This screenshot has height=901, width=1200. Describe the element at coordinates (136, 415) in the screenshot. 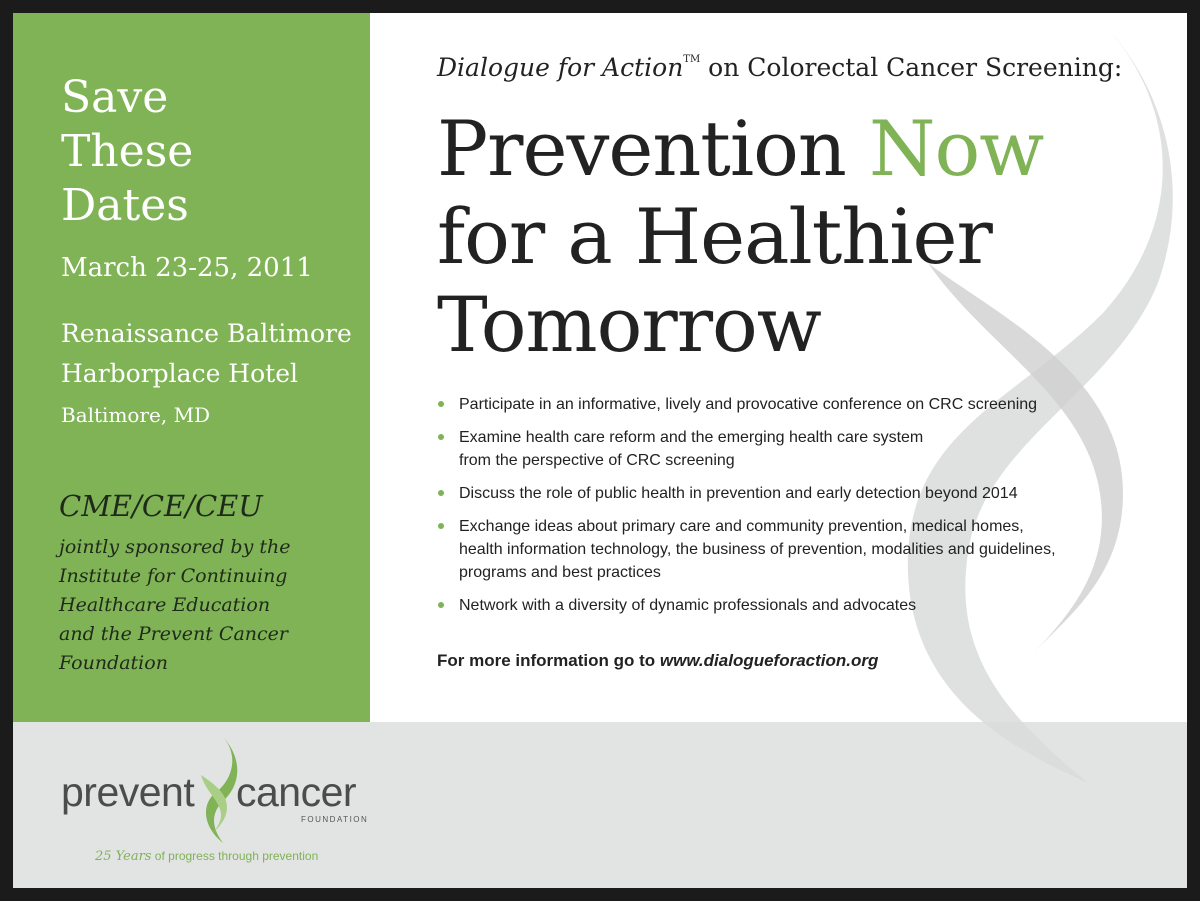

I see `venue-city: Baltimore, MD` at that location.